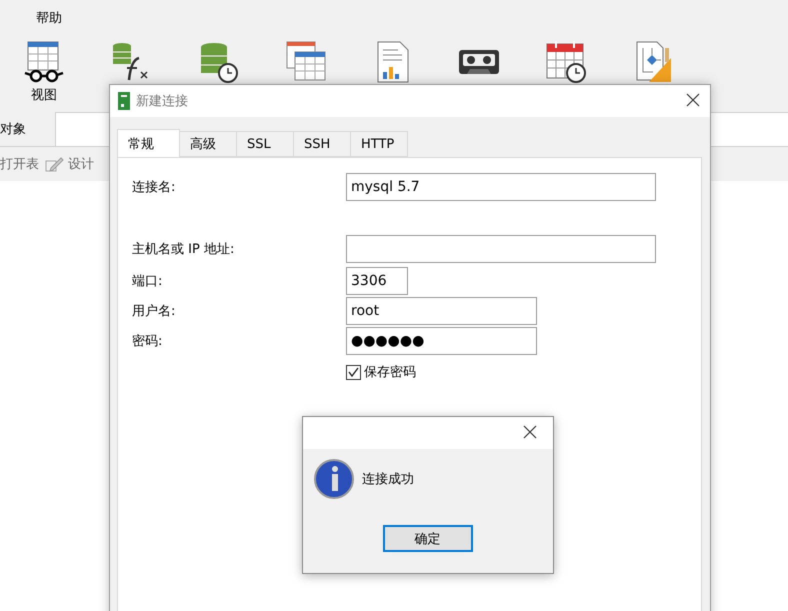  I want to click on toolbar-action: 打开表, so click(19, 164).